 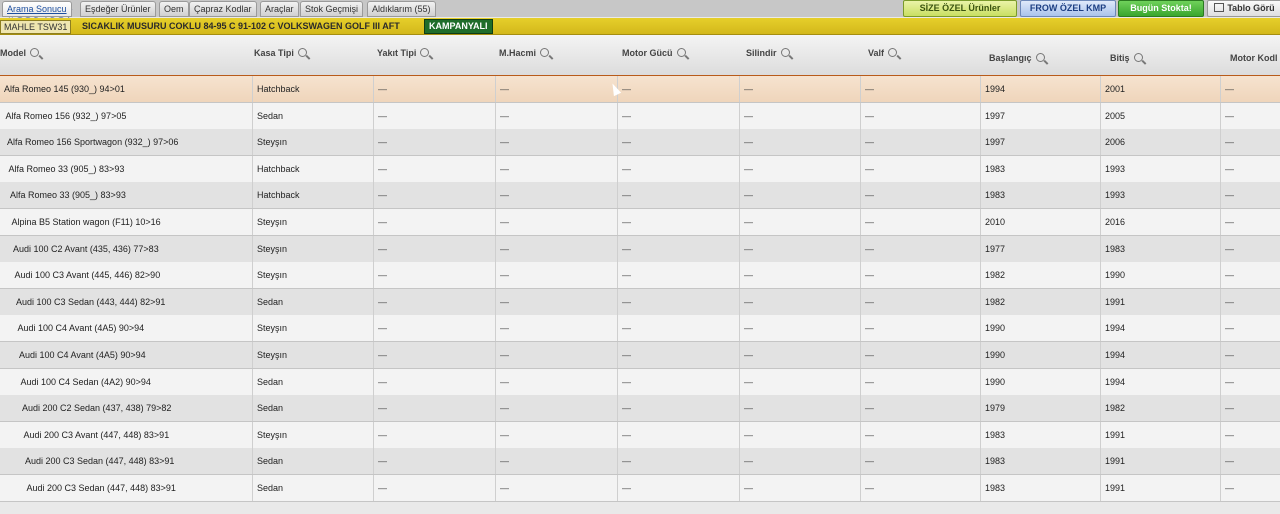 What do you see at coordinates (1161, 355) in the screenshot?
I see `cell-bitis: 1994` at bounding box center [1161, 355].